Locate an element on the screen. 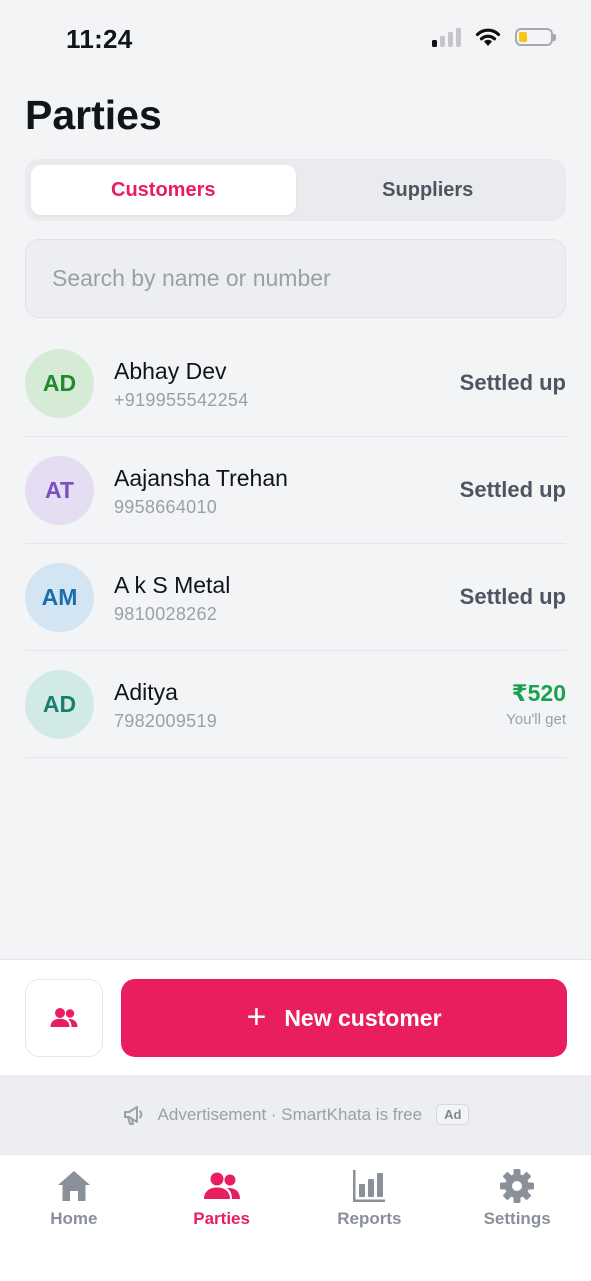 This screenshot has height=1281, width=591. party-phone: +919955542254 is located at coordinates (181, 399).